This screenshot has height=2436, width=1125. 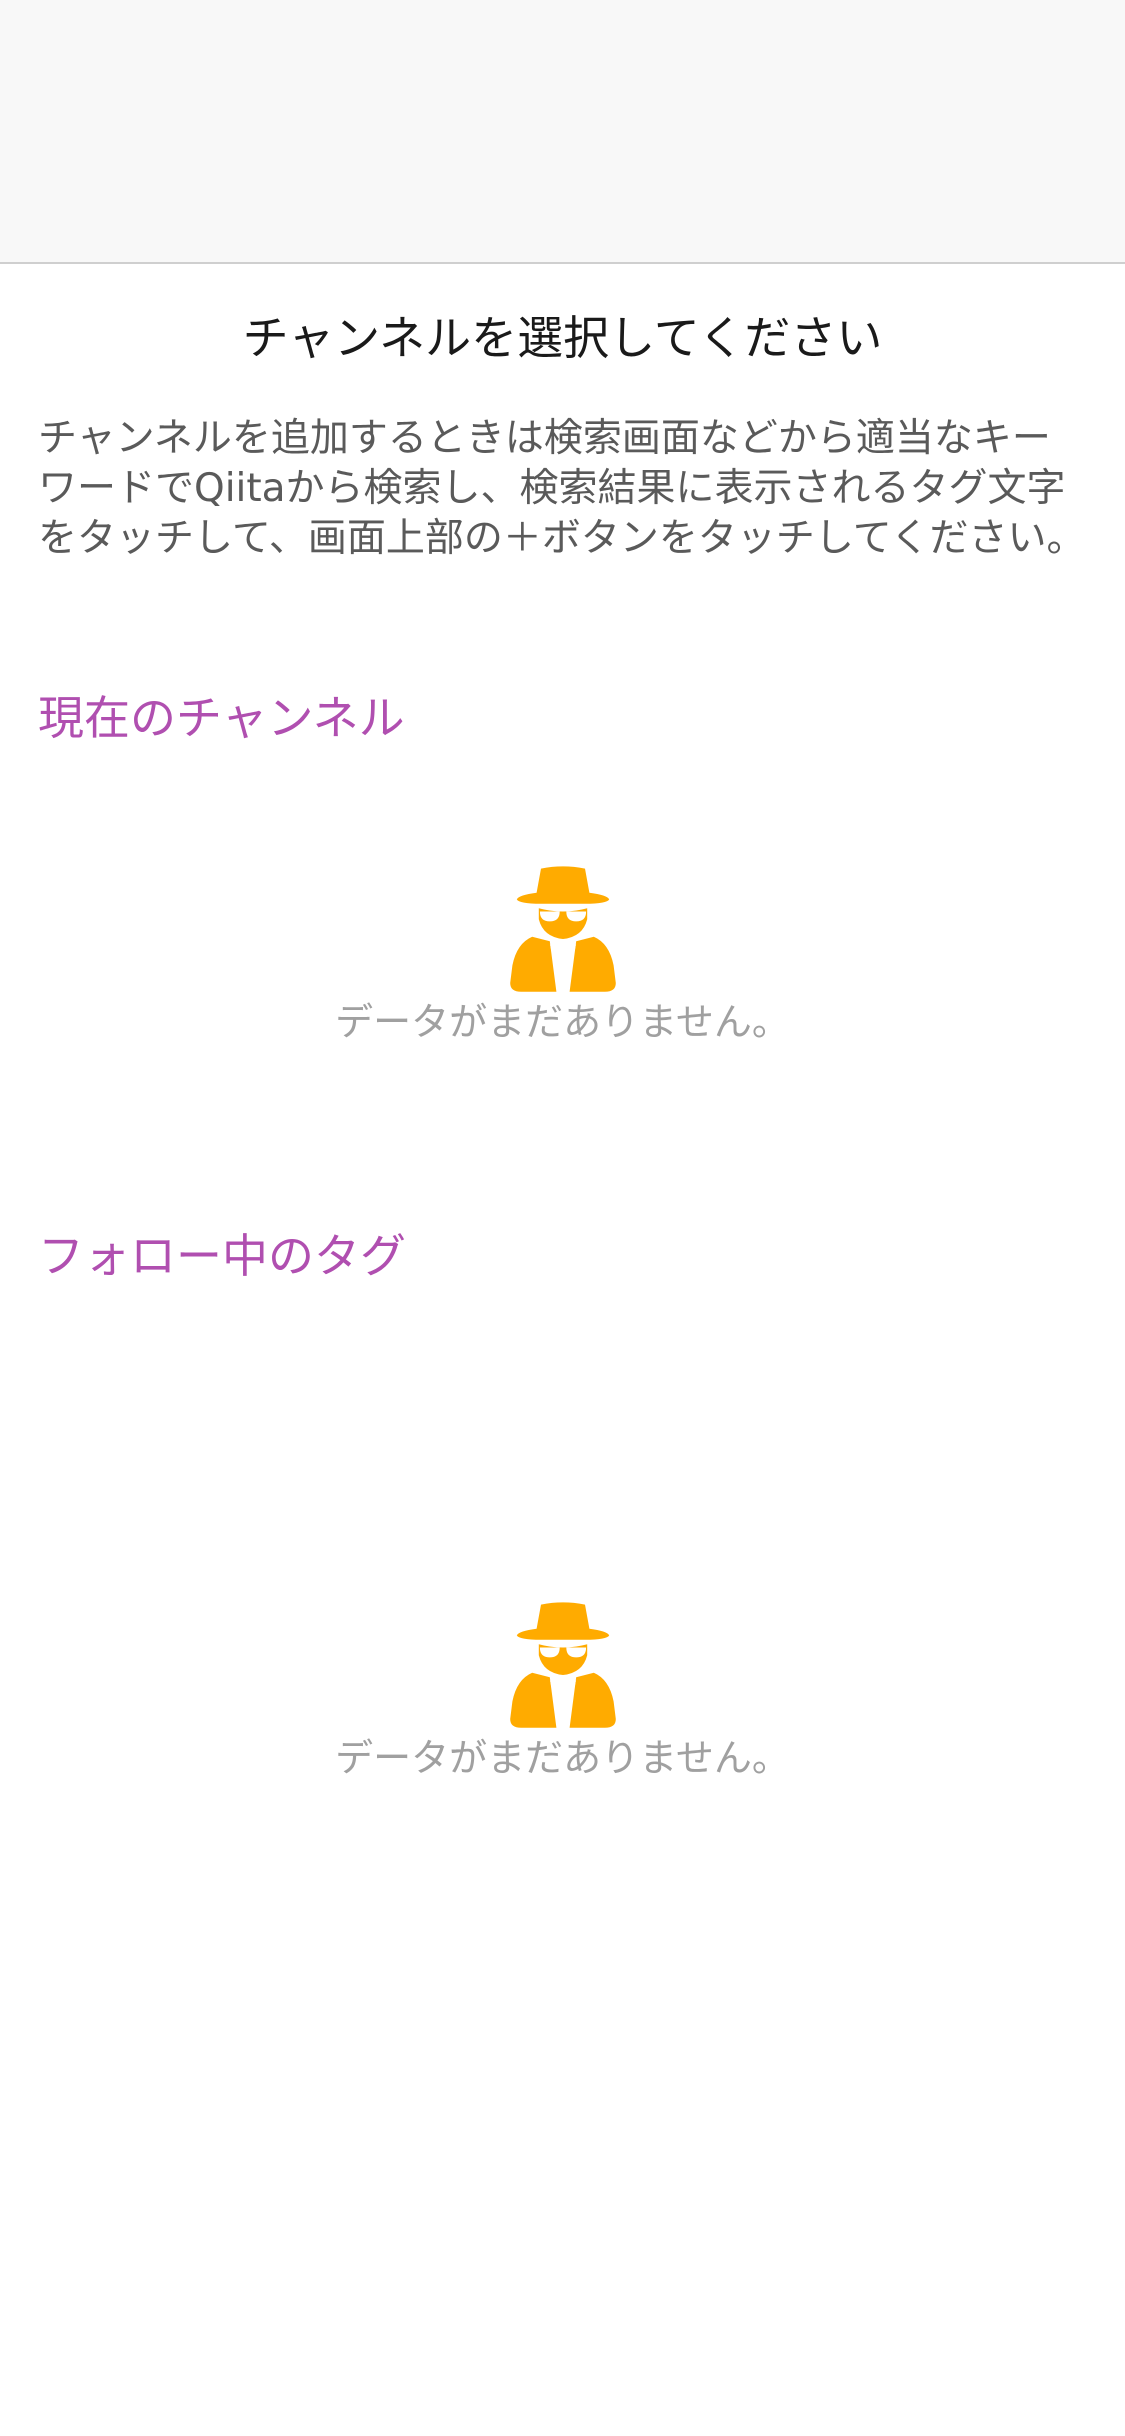 I want to click on followed-tags-heading: フォロー中のタグ, so click(x=222, y=1256).